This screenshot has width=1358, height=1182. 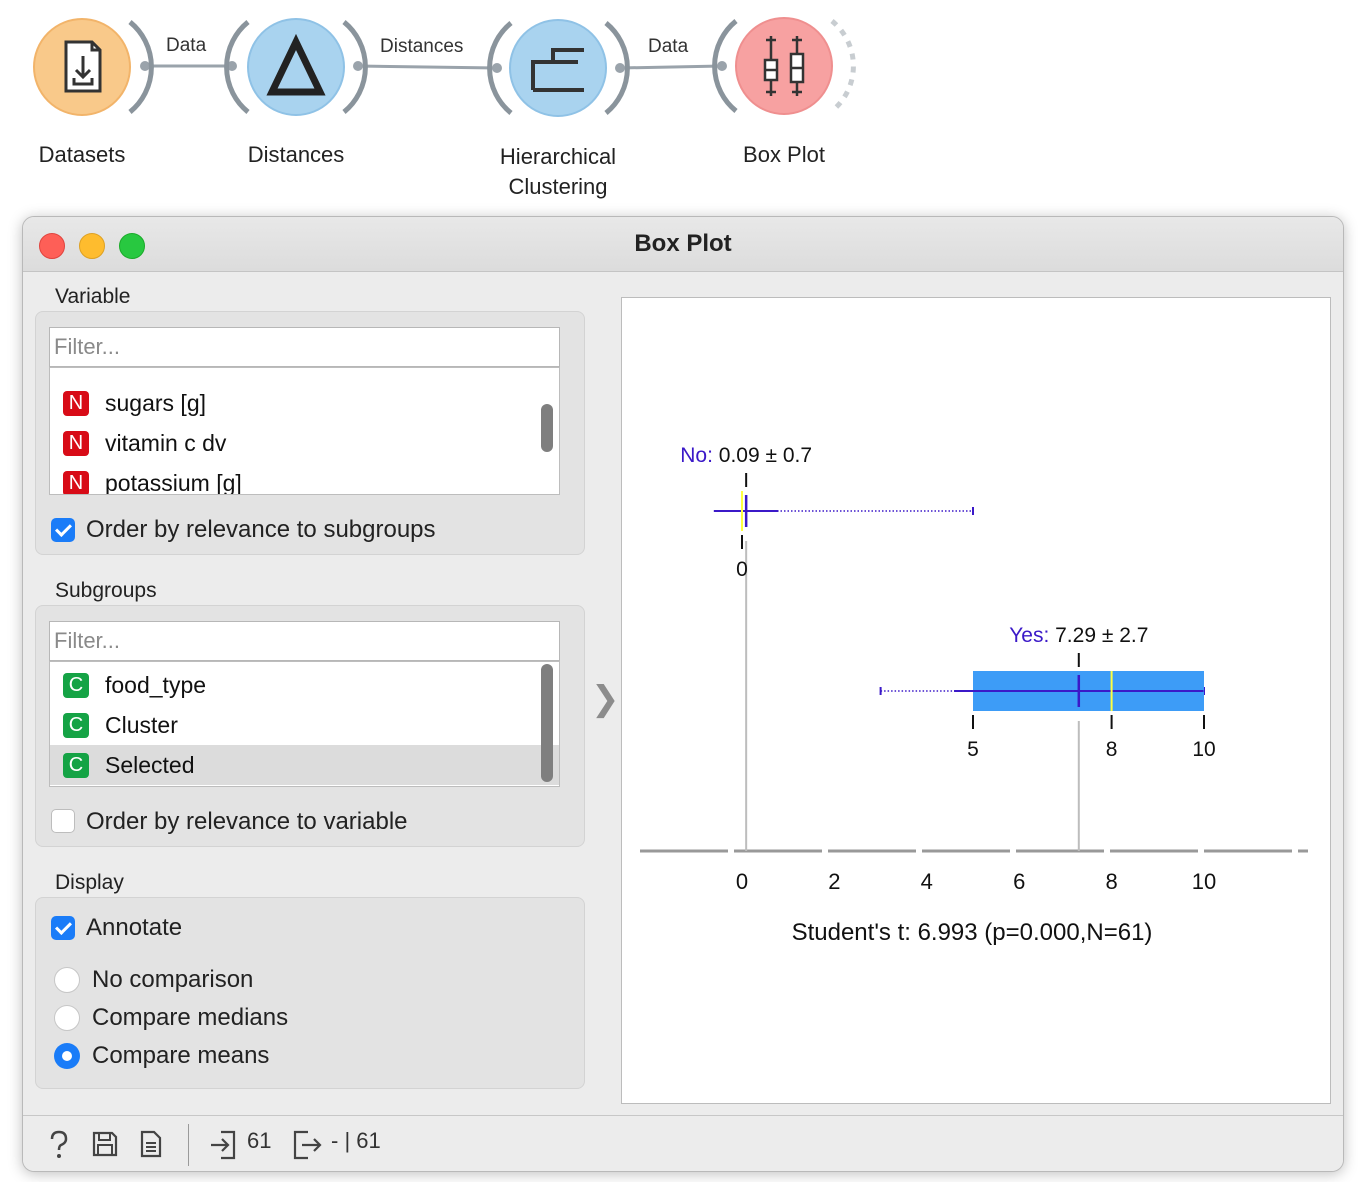 I want to click on help-icon, so click(x=59, y=1145).